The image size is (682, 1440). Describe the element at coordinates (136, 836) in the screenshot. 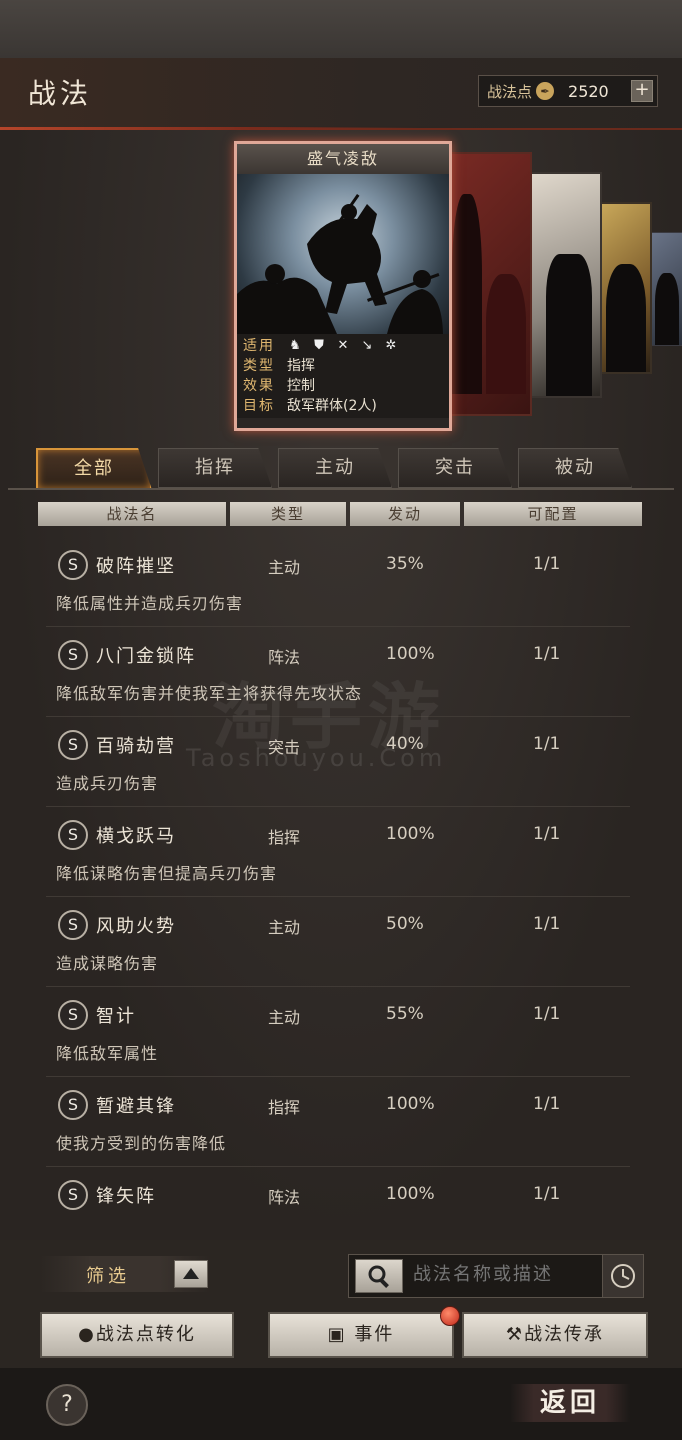

I see `skill-name: 横戈跃马` at that location.